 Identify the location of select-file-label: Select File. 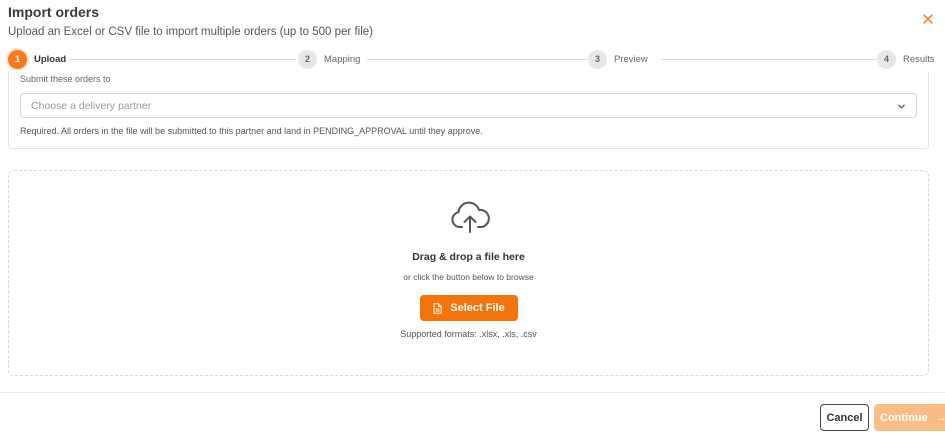
(477, 308).